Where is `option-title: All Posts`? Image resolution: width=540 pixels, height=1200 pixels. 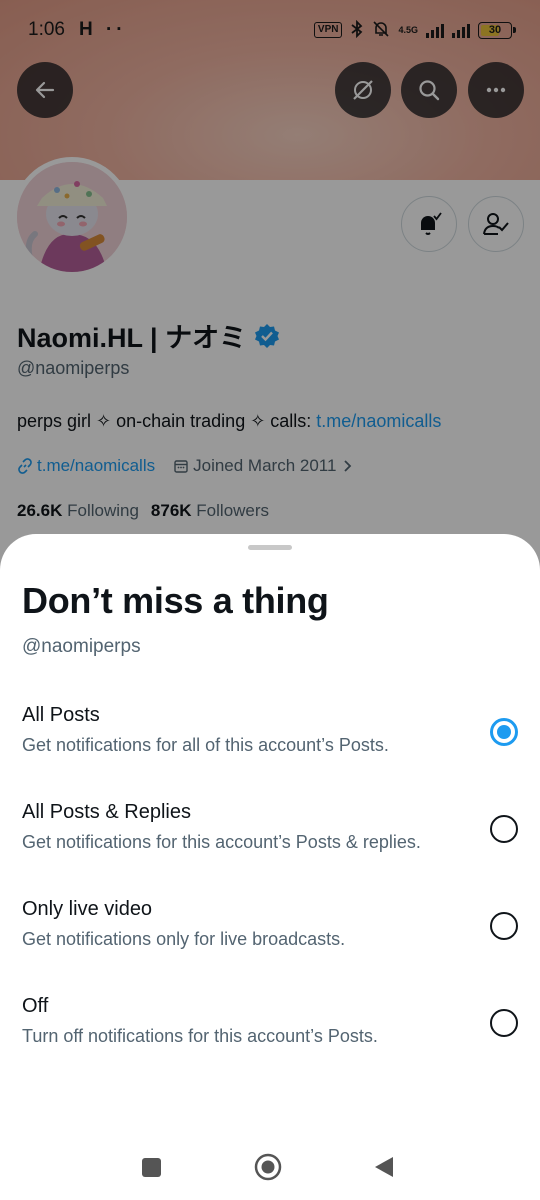
option-title: All Posts is located at coordinates (61, 715).